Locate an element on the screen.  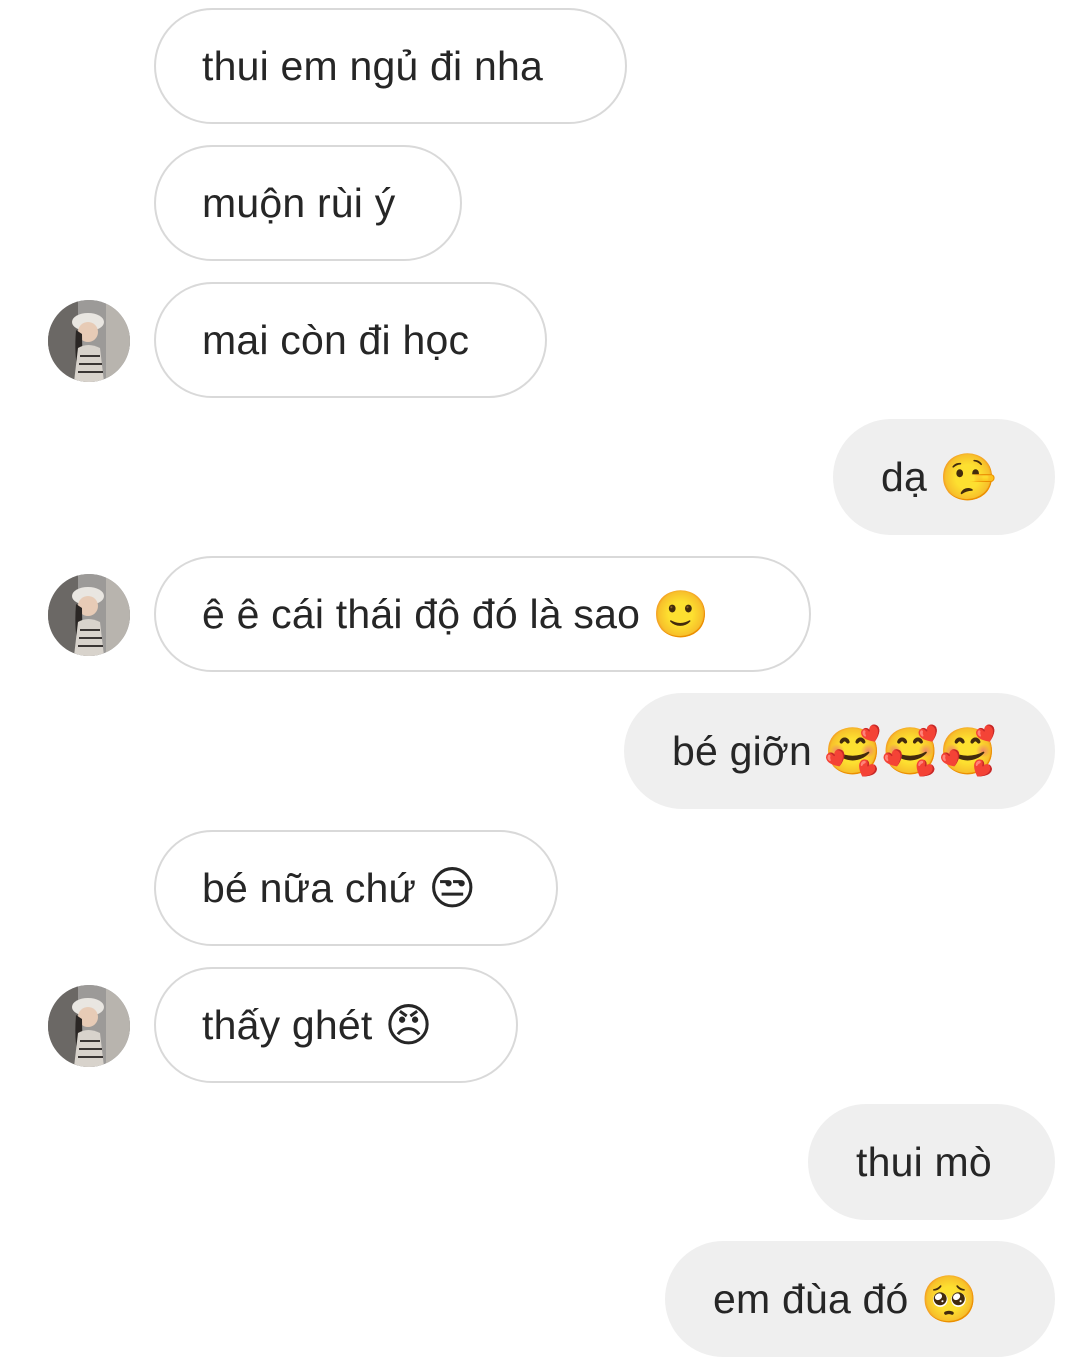
message-text: thui mò is located at coordinates (924, 1161).